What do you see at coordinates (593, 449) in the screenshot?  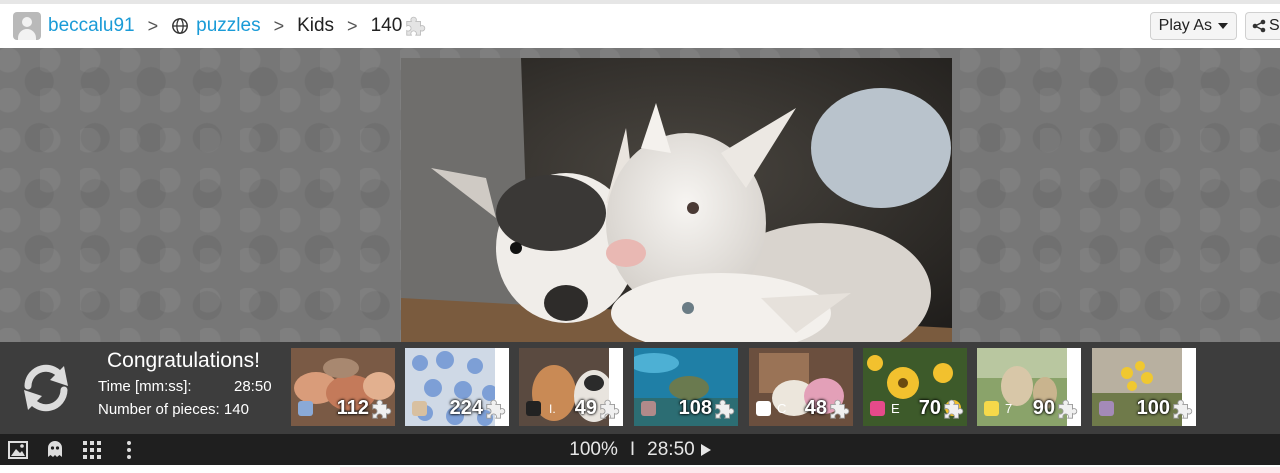 I see `zoom-level: 100%` at bounding box center [593, 449].